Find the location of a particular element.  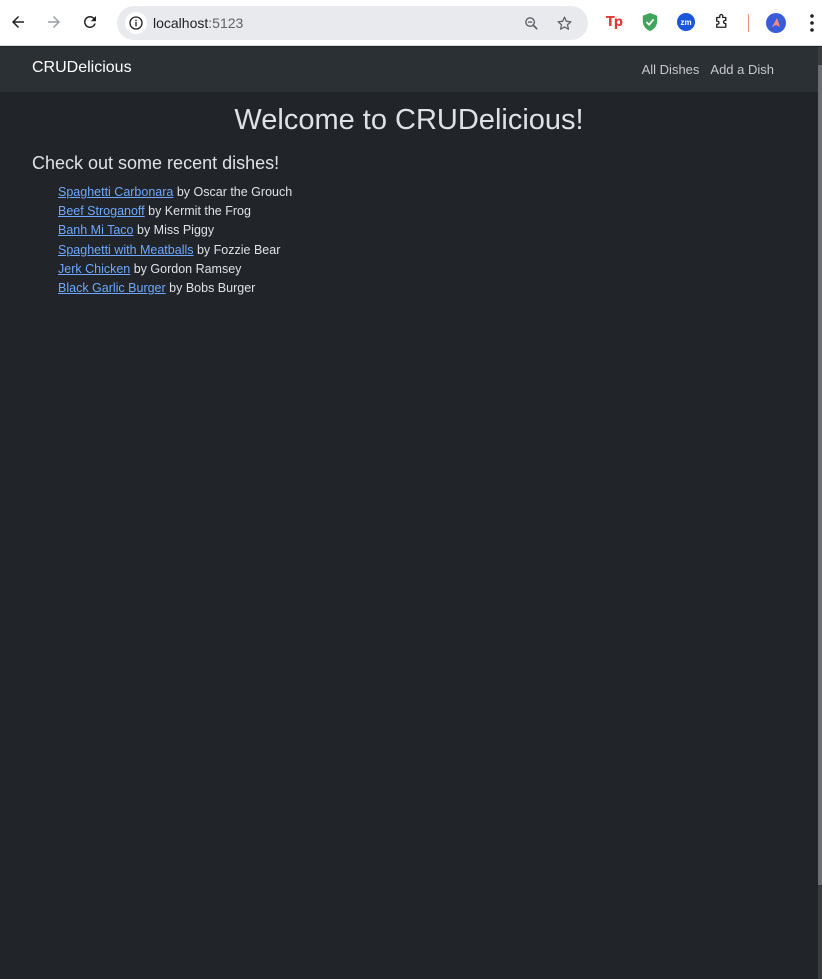

list-item: Spaghetti with Meatballs by Fozzie Bear is located at coordinates (175, 250).